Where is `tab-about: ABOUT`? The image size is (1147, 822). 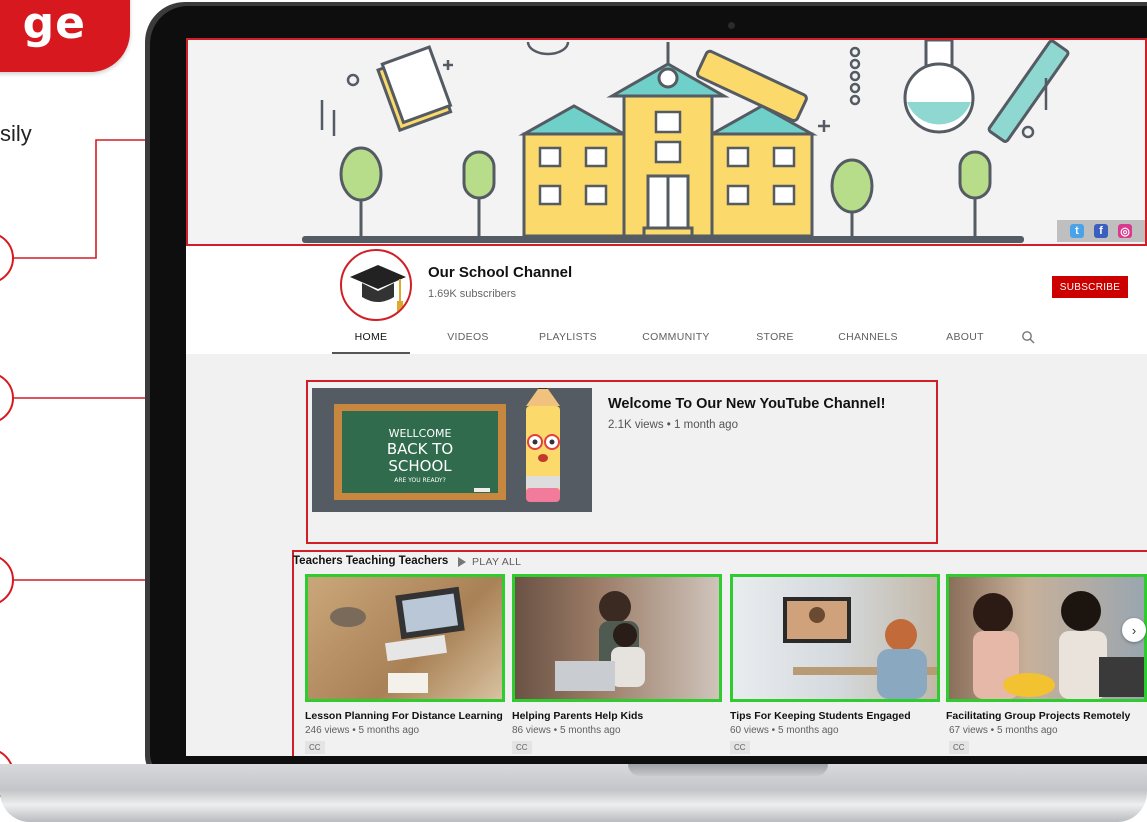
tab-about: ABOUT is located at coordinates (965, 340).